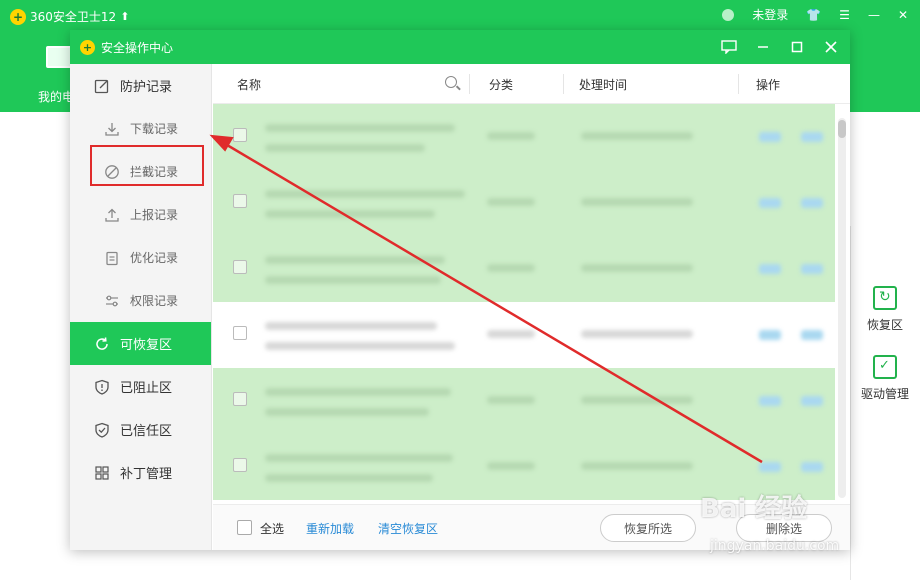 The width and height of the screenshot is (920, 580). What do you see at coordinates (775, 546) in the screenshot?
I see `baidu-watermark-url: jingyan.baidu.com` at bounding box center [775, 546].